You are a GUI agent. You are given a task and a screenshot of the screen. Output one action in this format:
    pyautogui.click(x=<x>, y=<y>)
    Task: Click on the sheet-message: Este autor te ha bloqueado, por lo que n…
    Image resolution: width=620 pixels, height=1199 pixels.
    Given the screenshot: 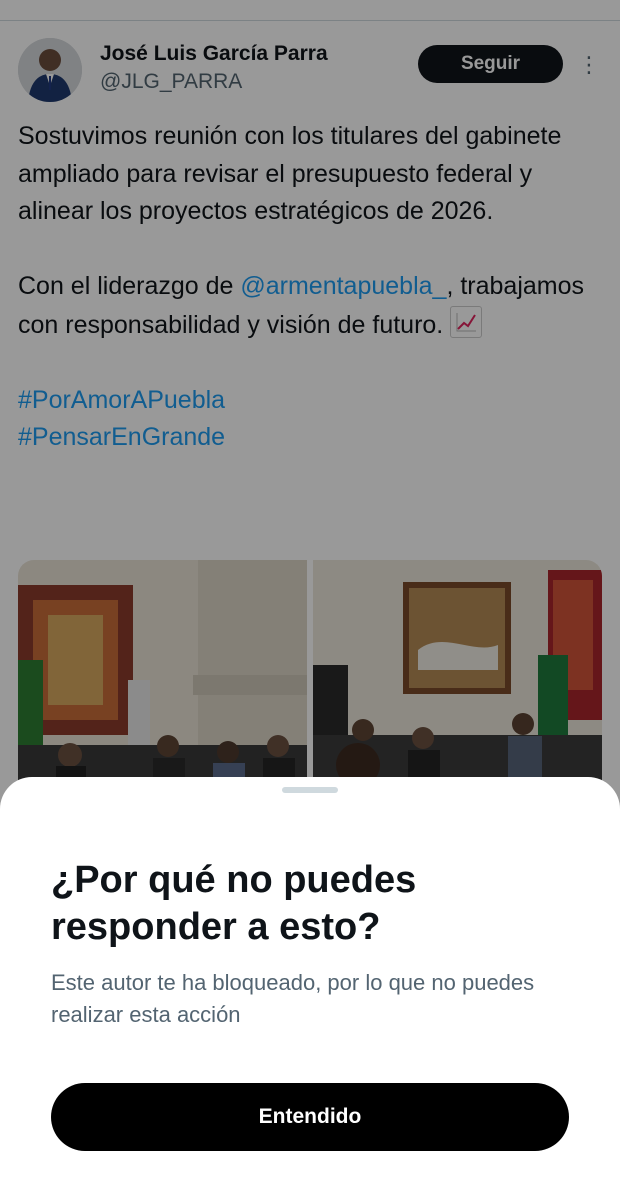 What is the action you would take?
    pyautogui.click(x=293, y=998)
    